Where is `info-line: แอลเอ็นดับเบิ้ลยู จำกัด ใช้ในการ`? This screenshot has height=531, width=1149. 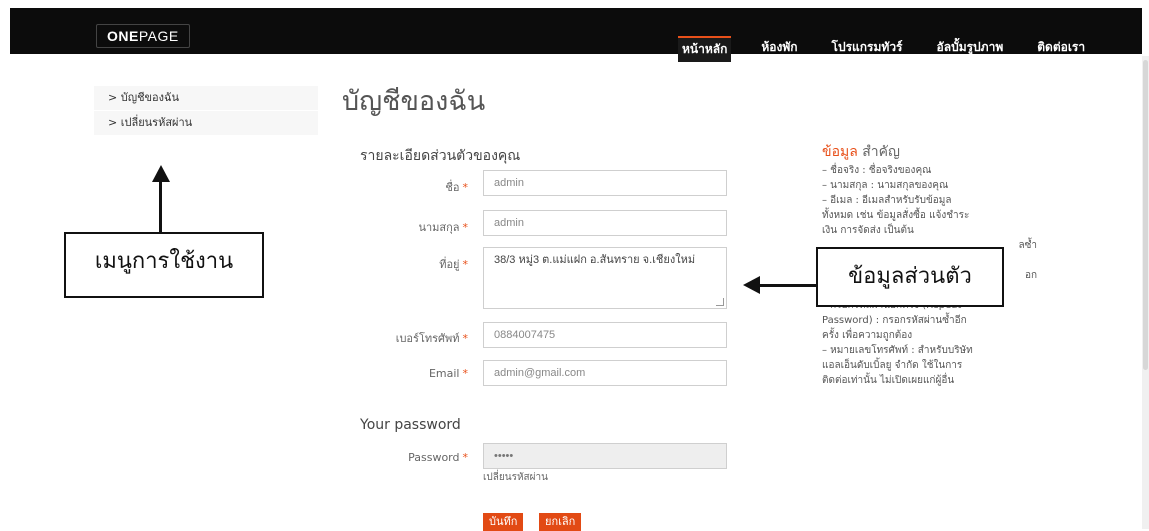
info-line: แอลเอ็นดับเบิ้ลยู จำกัด ใช้ในการ is located at coordinates (892, 365).